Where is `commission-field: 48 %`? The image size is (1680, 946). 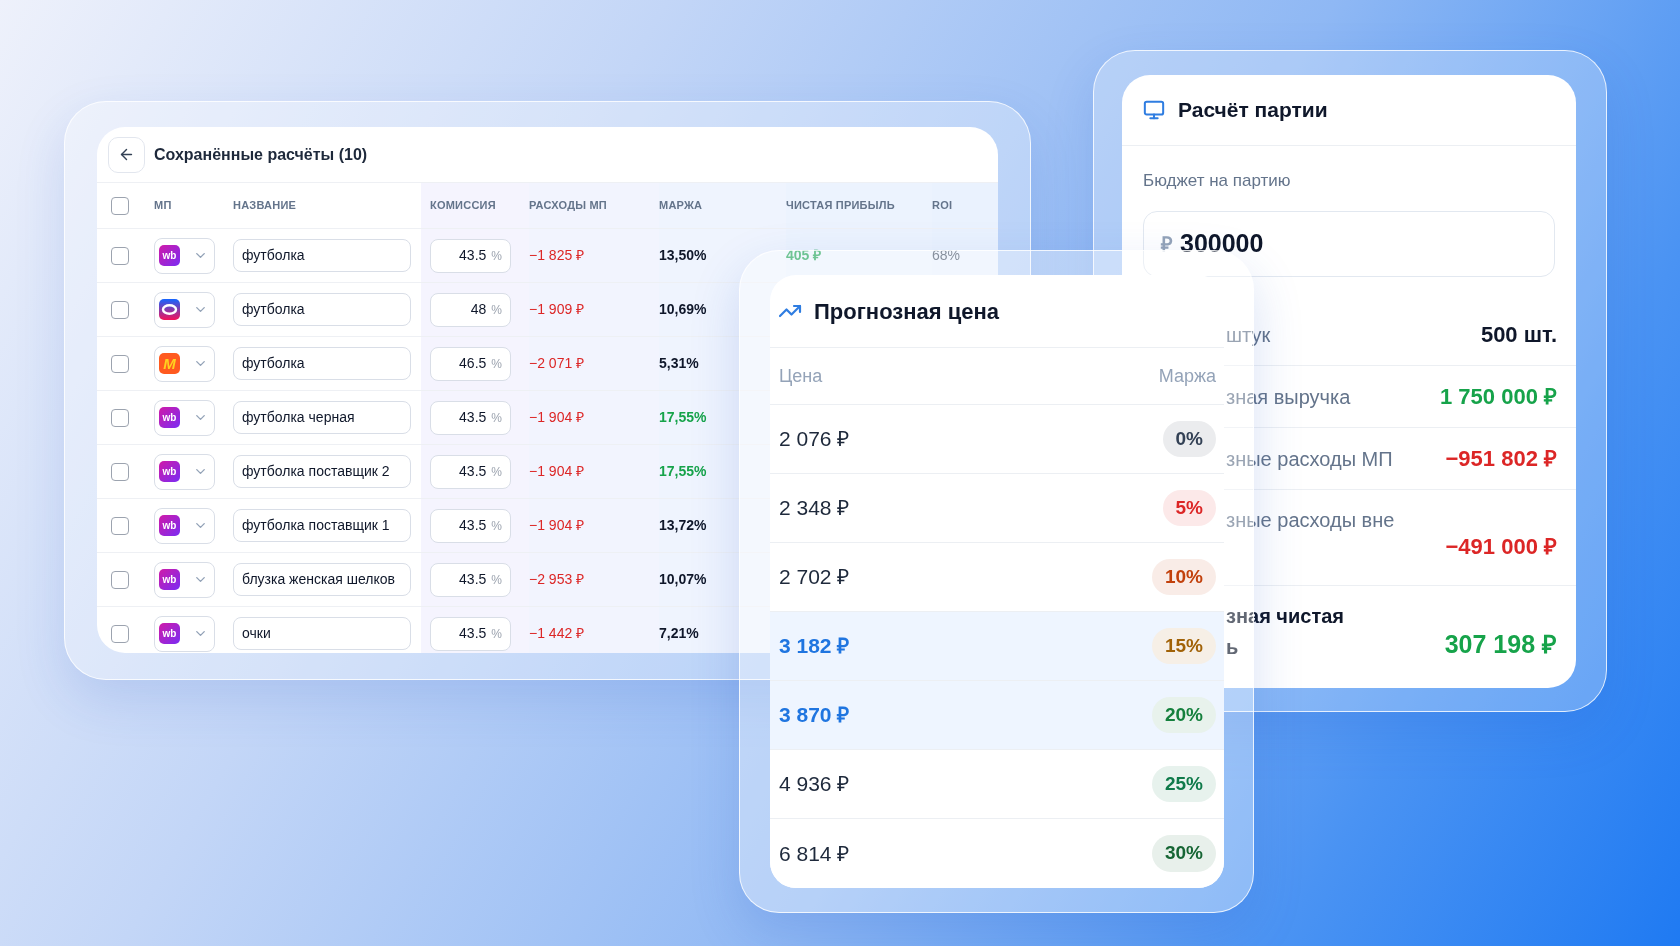
commission-field: 48 % is located at coordinates (470, 309).